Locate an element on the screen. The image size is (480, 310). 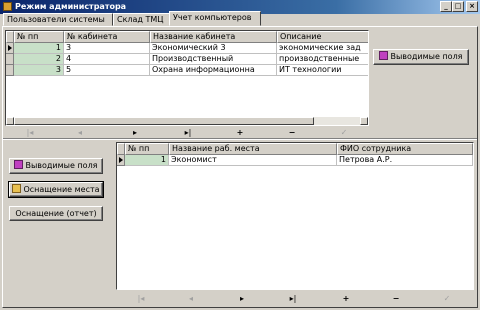
column-header: ФИО сотрудника is located at coordinates (405, 149).